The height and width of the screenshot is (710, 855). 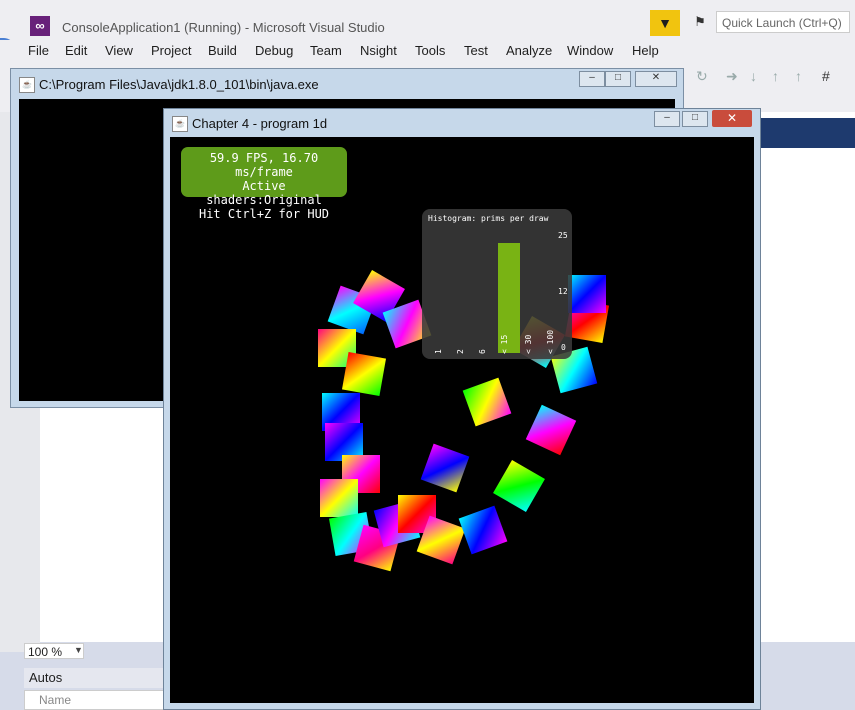 What do you see at coordinates (563, 347) in the screenshot?
I see `histogram-y-min: 0` at bounding box center [563, 347].